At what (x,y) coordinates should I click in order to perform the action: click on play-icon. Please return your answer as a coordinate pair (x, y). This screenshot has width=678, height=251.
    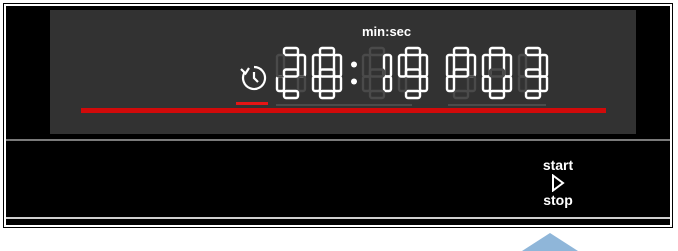
    Looking at the image, I should click on (558, 183).